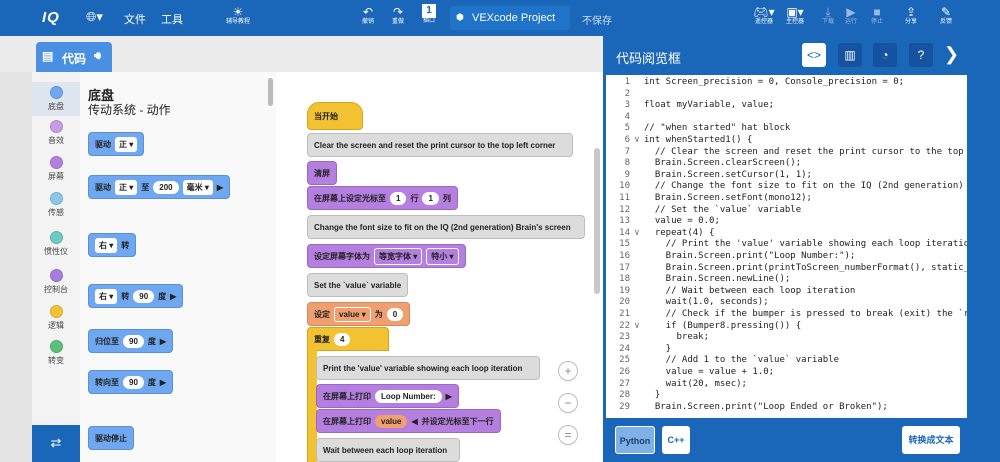 The width and height of the screenshot is (1000, 462). What do you see at coordinates (144, 296) in the screenshot?
I see `angle-input: 90` at bounding box center [144, 296].